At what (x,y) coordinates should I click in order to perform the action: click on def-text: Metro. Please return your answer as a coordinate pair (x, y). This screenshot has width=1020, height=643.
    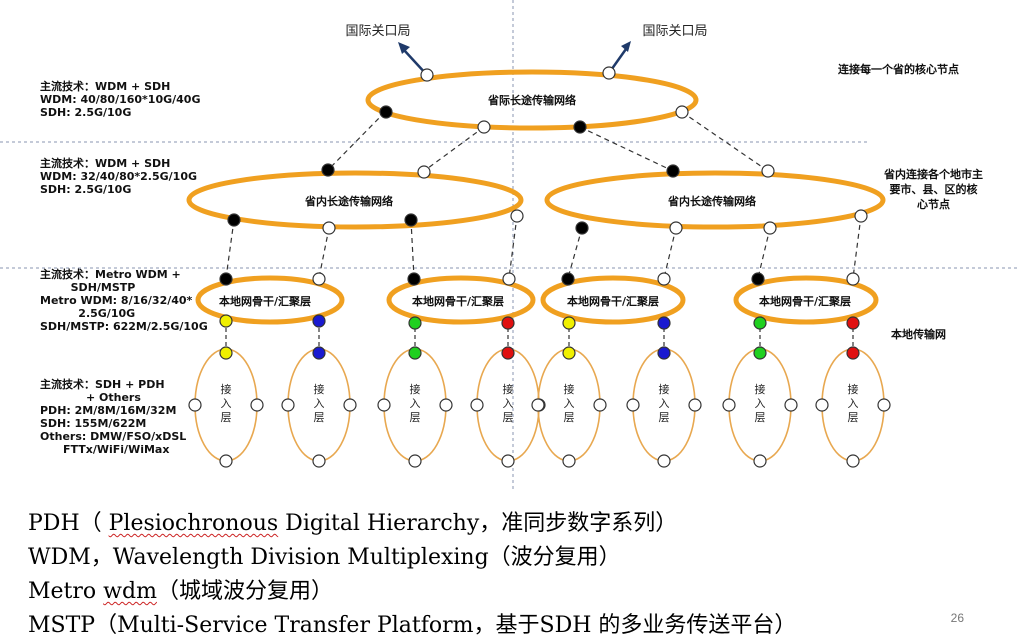
    Looking at the image, I should click on (66, 591).